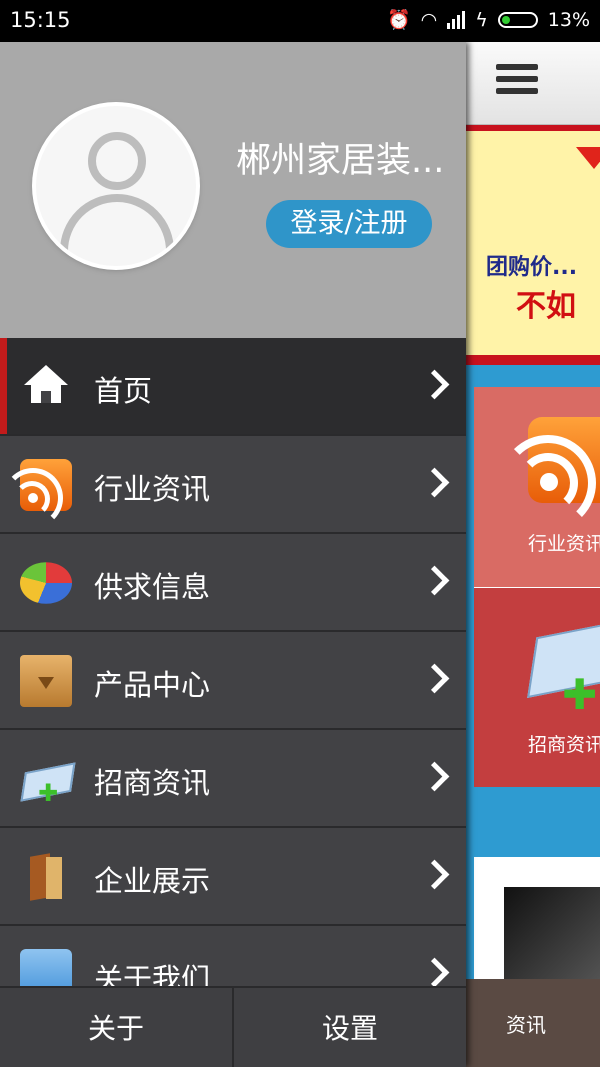  Describe the element at coordinates (349, 224) in the screenshot. I see `login-register-button: 登录/注册` at that location.